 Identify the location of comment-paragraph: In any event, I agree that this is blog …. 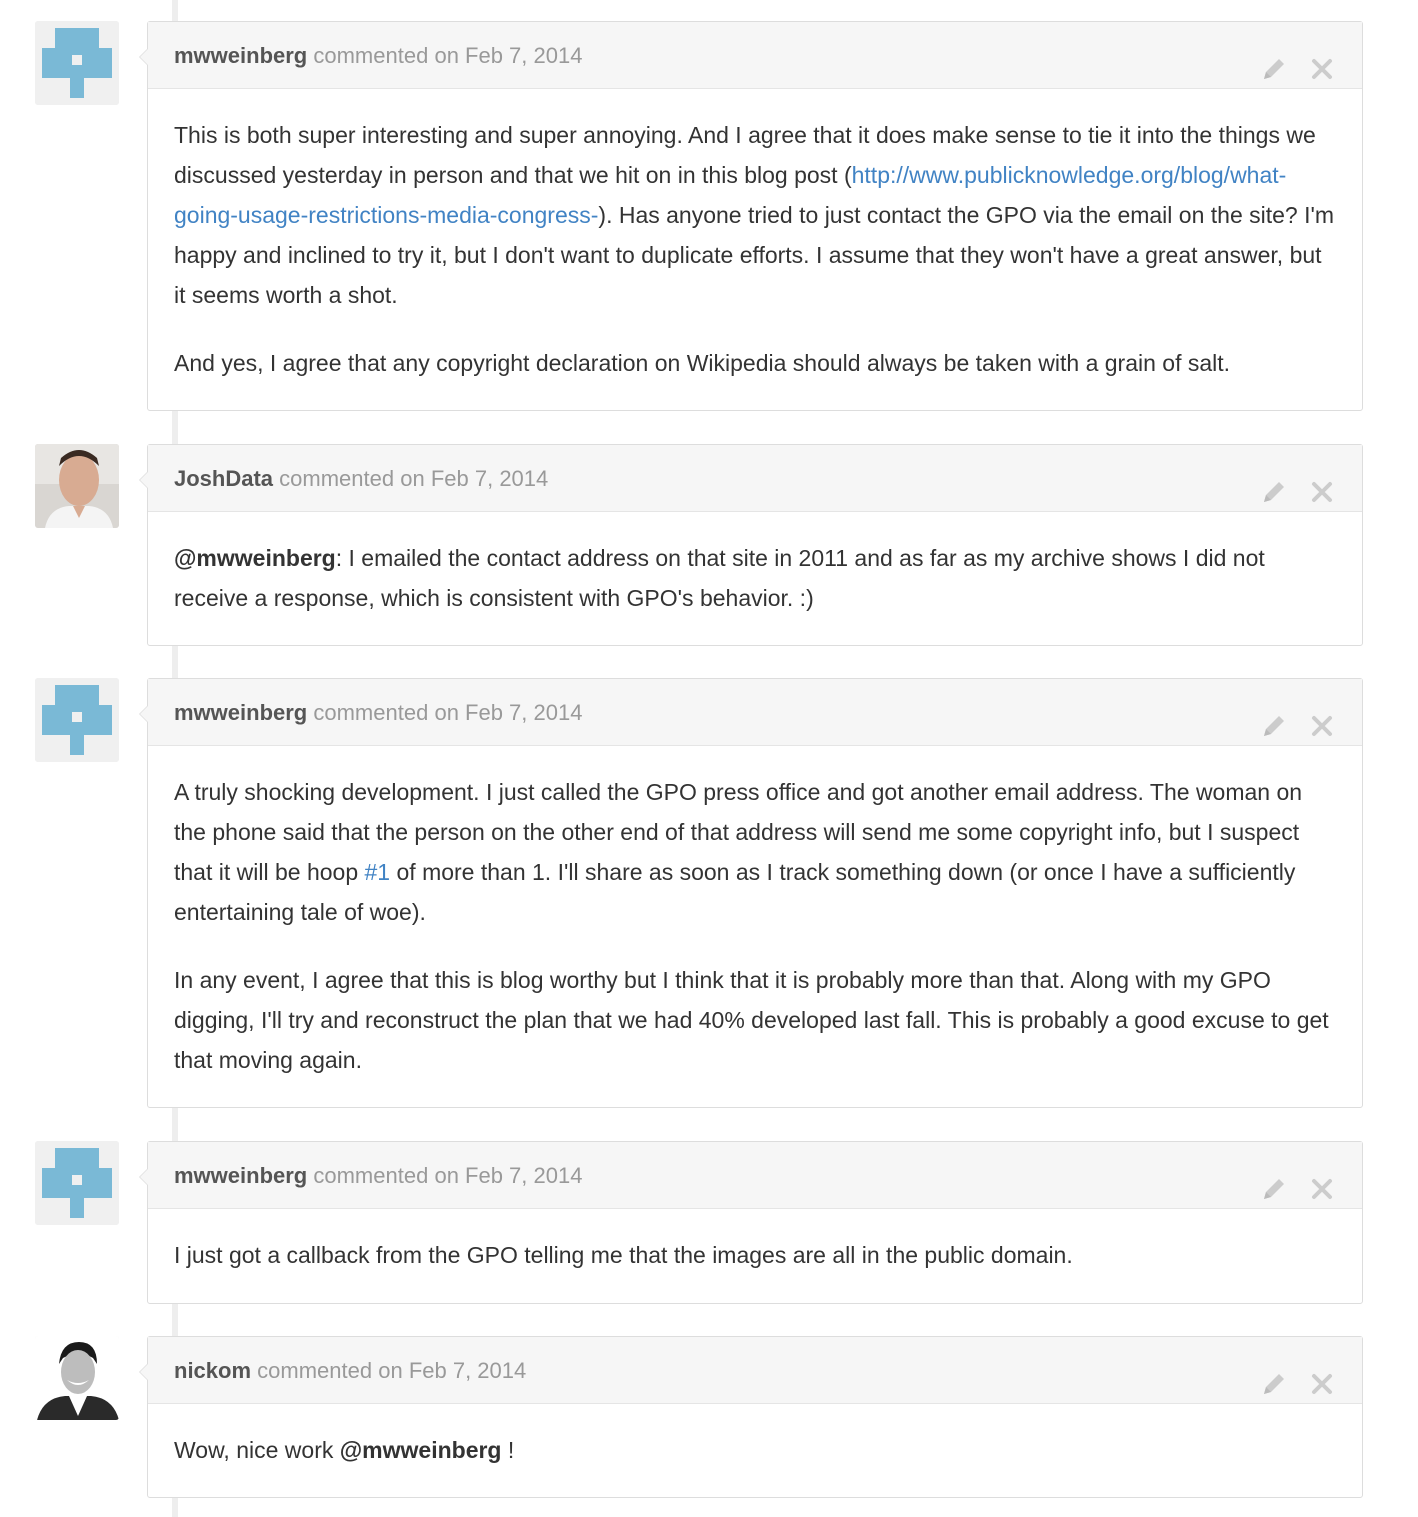
(751, 1020).